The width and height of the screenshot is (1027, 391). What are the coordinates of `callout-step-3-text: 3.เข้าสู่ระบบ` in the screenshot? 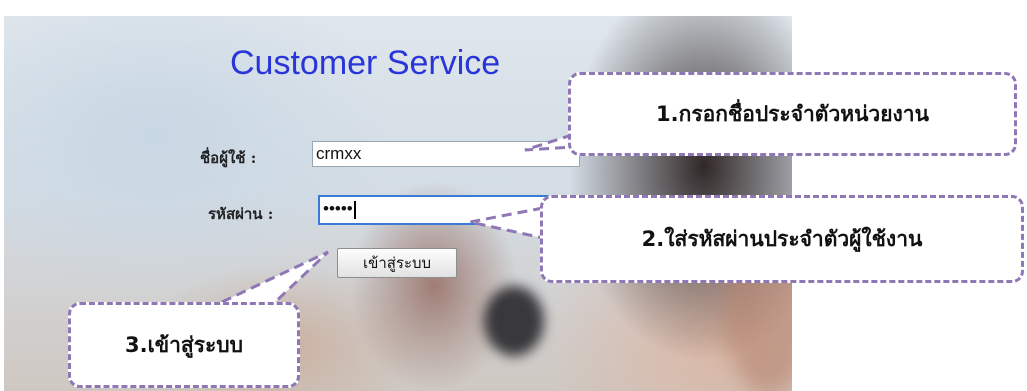 It's located at (184, 344).